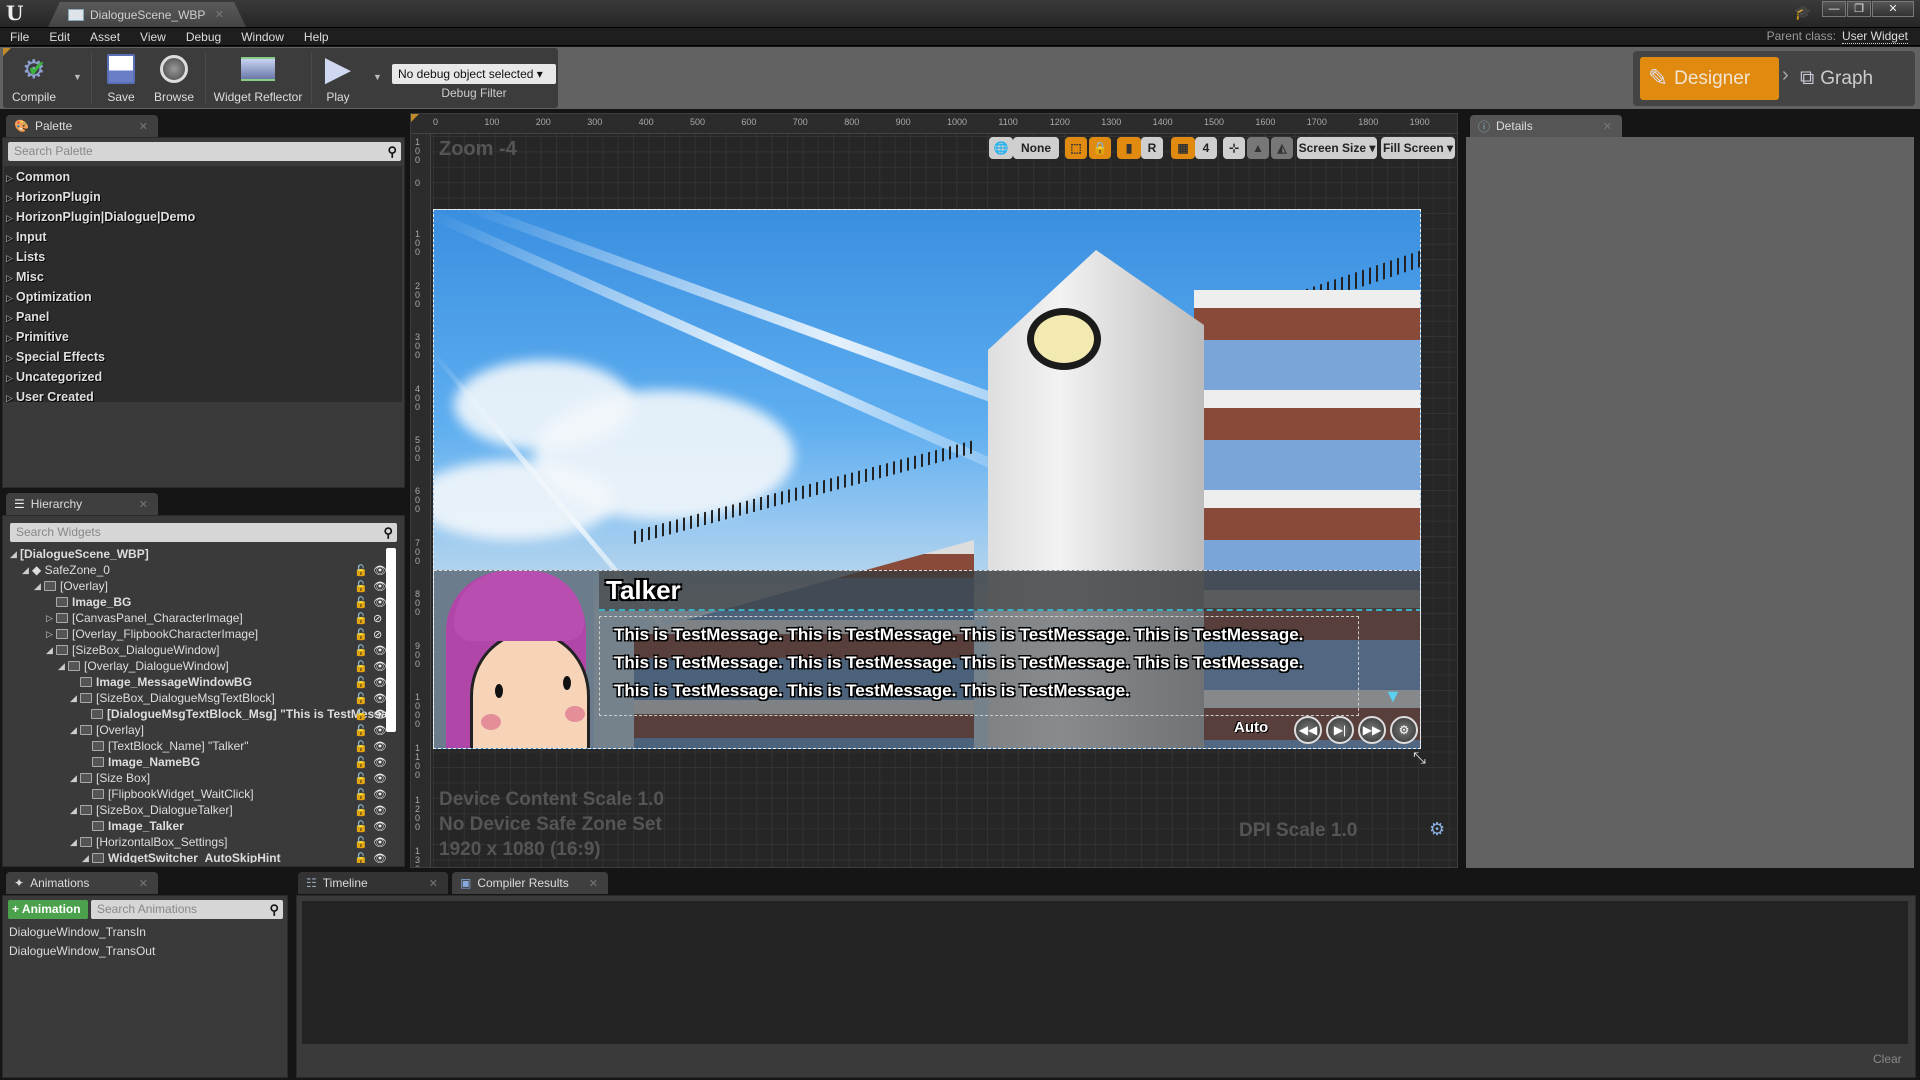 This screenshot has width=1920, height=1080. I want to click on grid-snap-toggle: ▦, so click(1183, 148).